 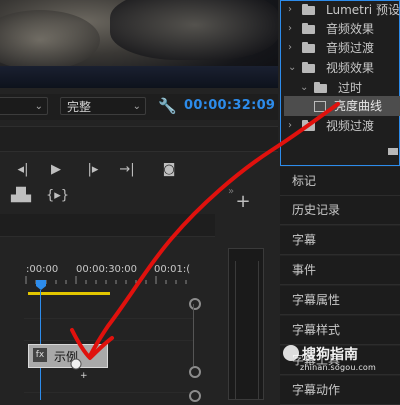 What do you see at coordinates (42, 269) in the screenshot?
I see `ruler-label-0: :00:00` at bounding box center [42, 269].